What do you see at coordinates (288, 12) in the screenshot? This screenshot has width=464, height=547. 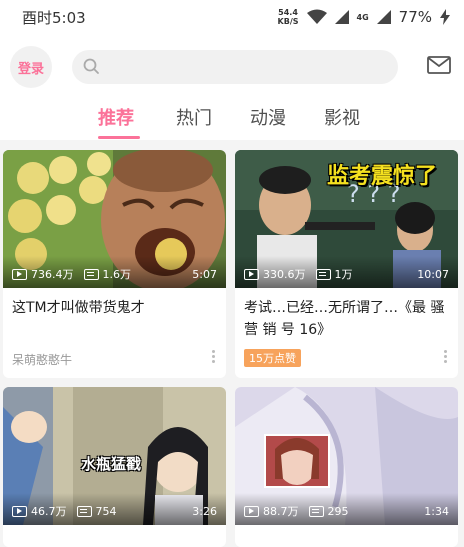 I see `speed-value: 54.4` at bounding box center [288, 12].